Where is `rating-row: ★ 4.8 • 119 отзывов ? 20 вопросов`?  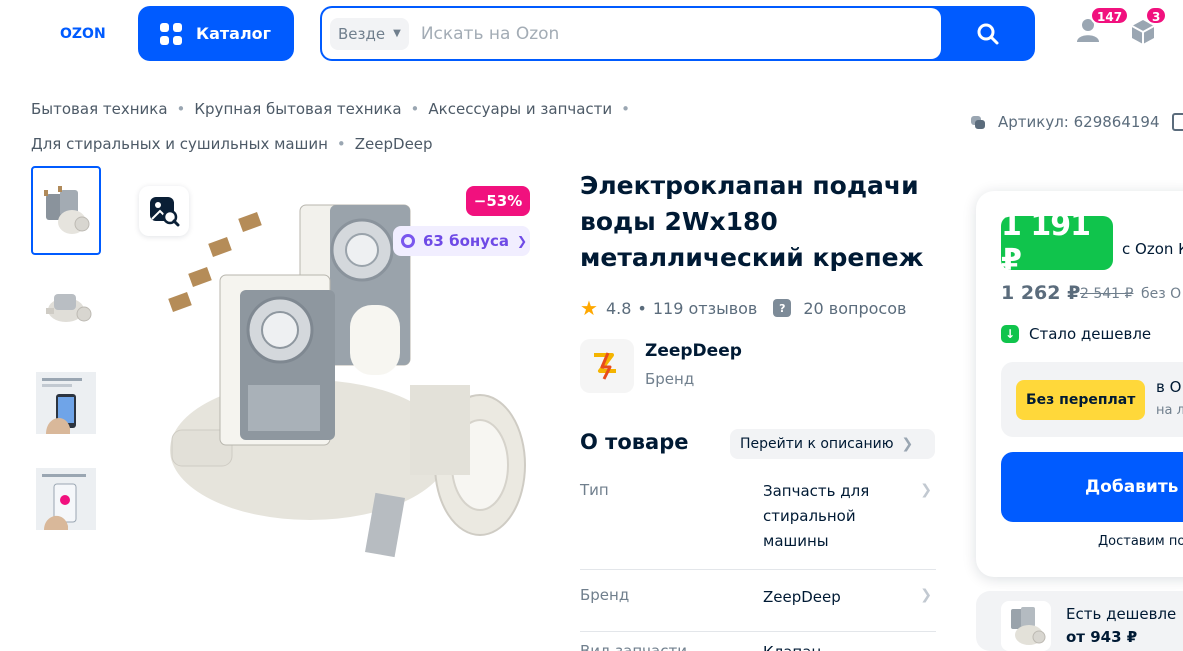
rating-row: ★ 4.8 • 119 отзывов ? 20 вопросов is located at coordinates (743, 308).